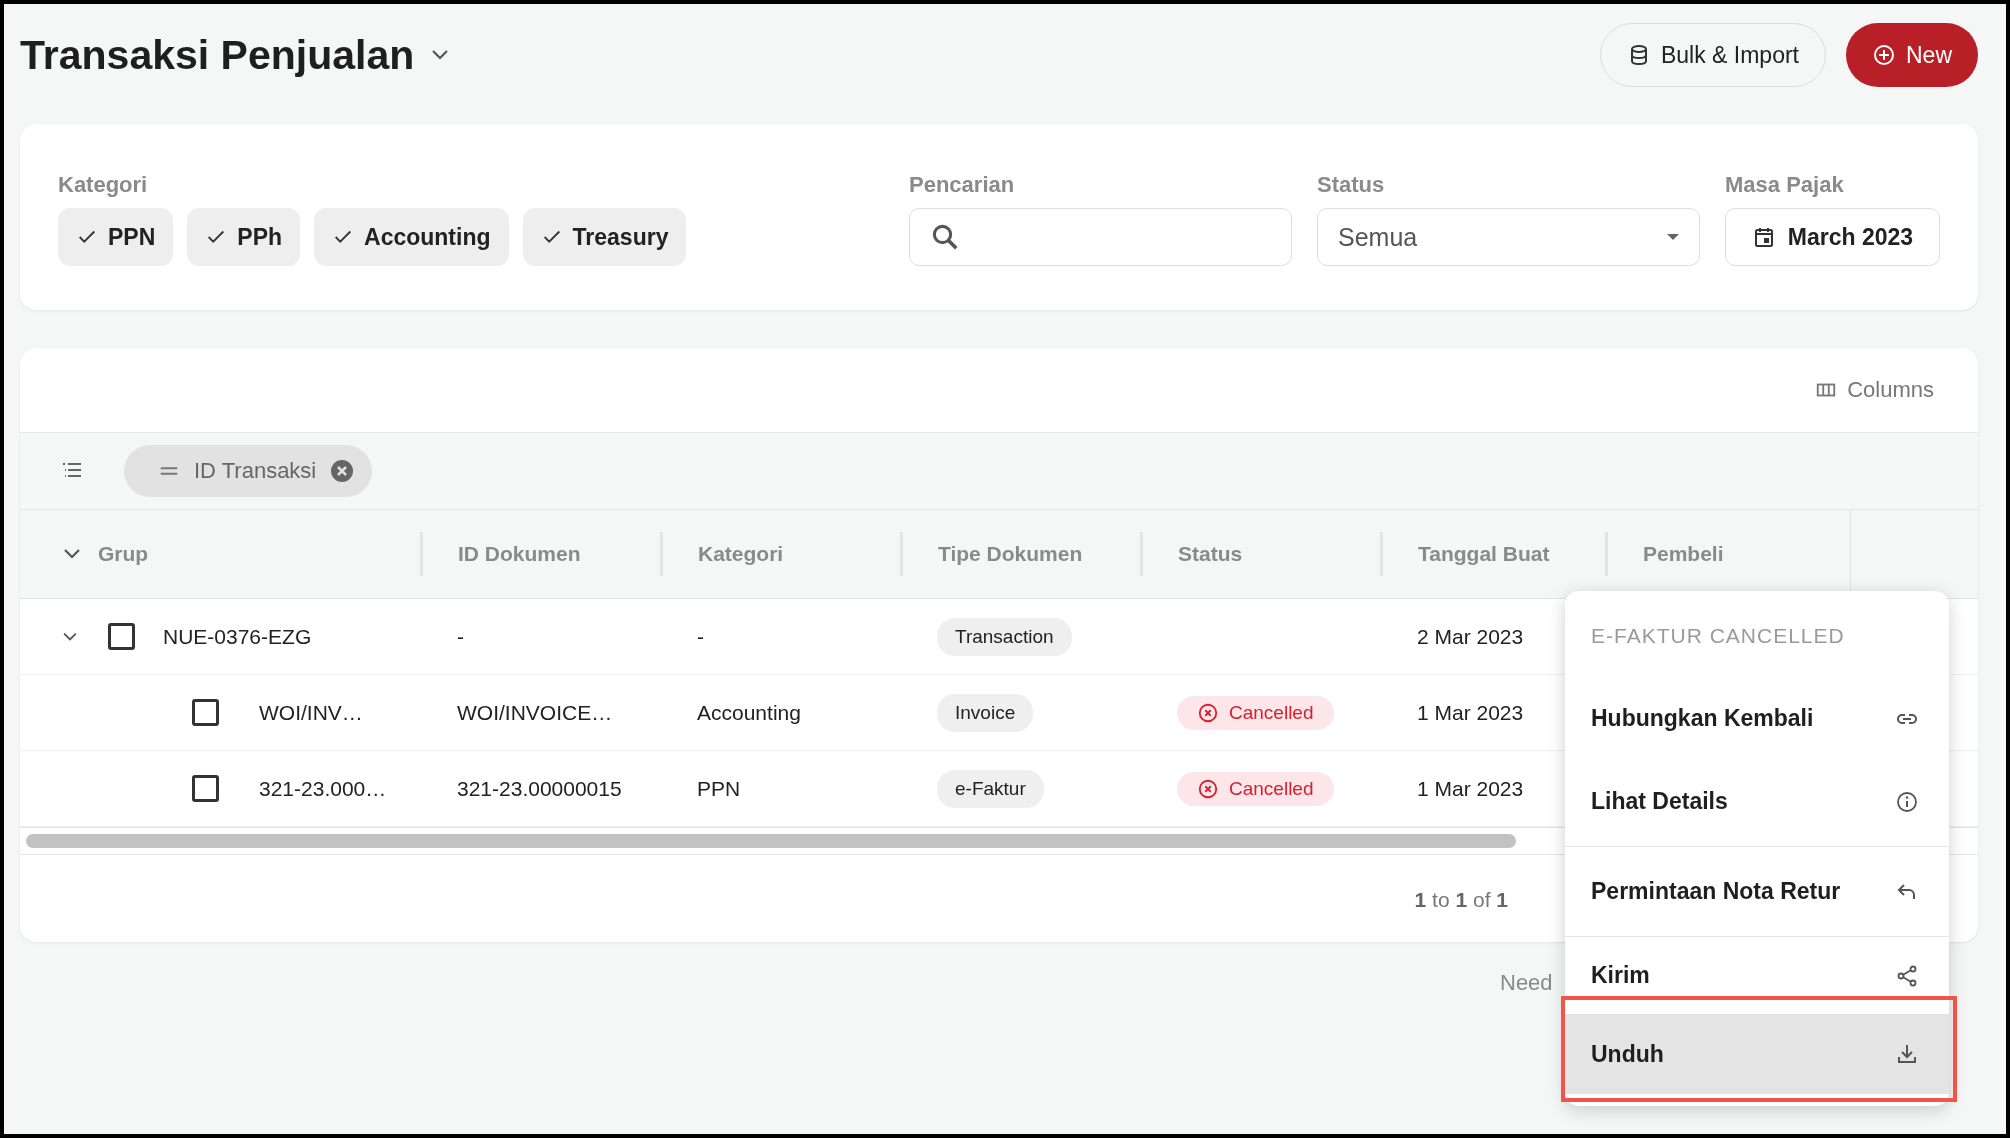 Image resolution: width=2010 pixels, height=1138 pixels. I want to click on scrollbar-thumb, so click(771, 841).